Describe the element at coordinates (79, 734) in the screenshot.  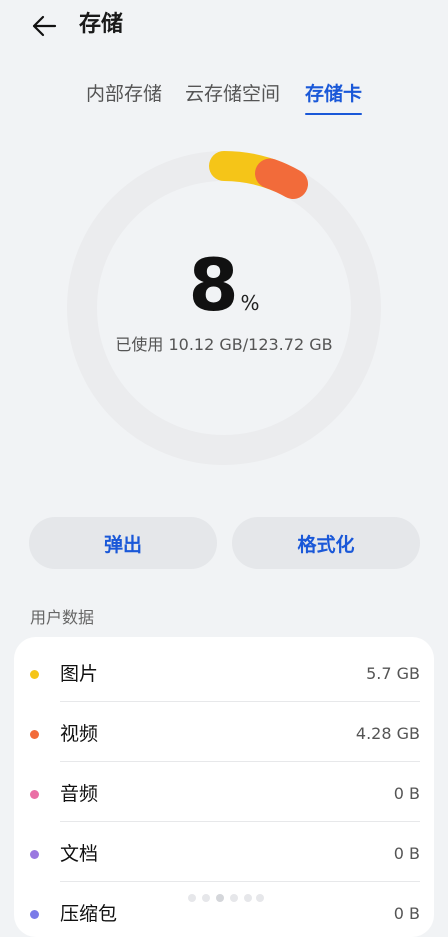
I see `list-item-label: 视频` at that location.